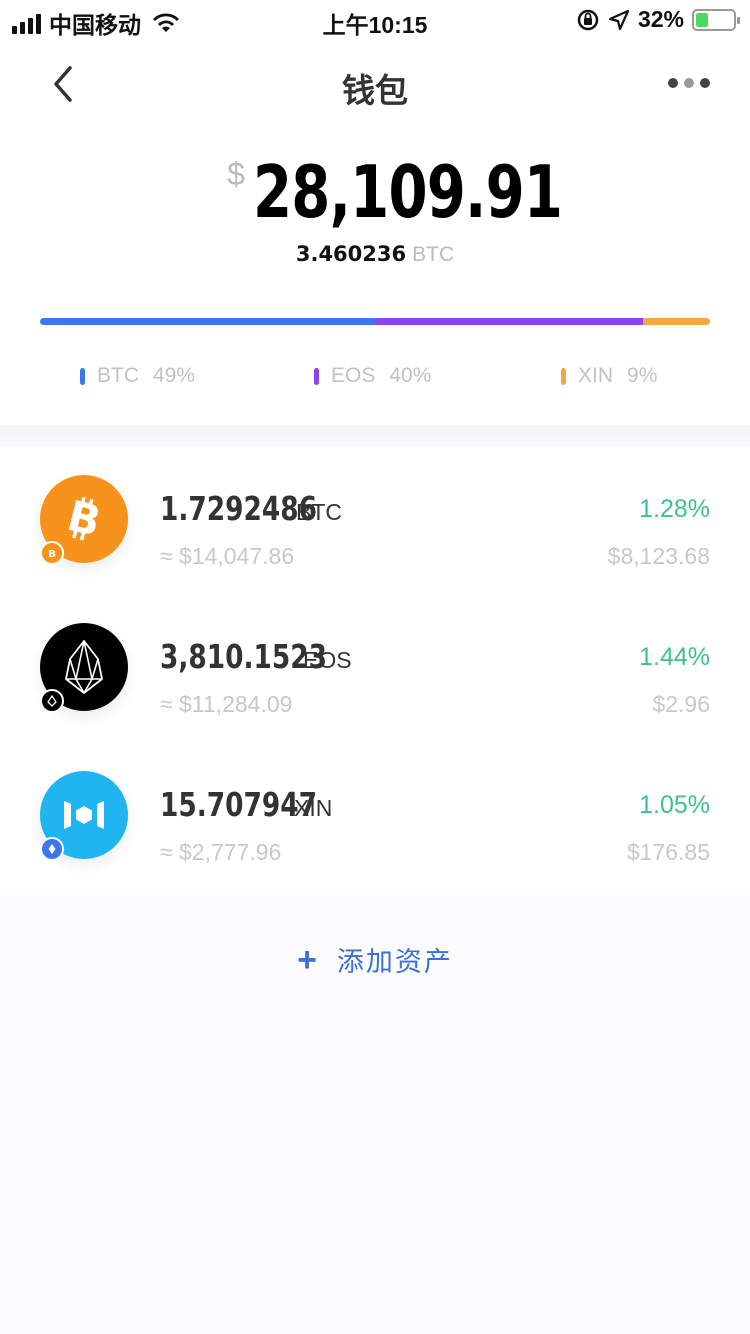 This screenshot has width=750, height=1334. I want to click on page-title: 钱包, so click(375, 90).